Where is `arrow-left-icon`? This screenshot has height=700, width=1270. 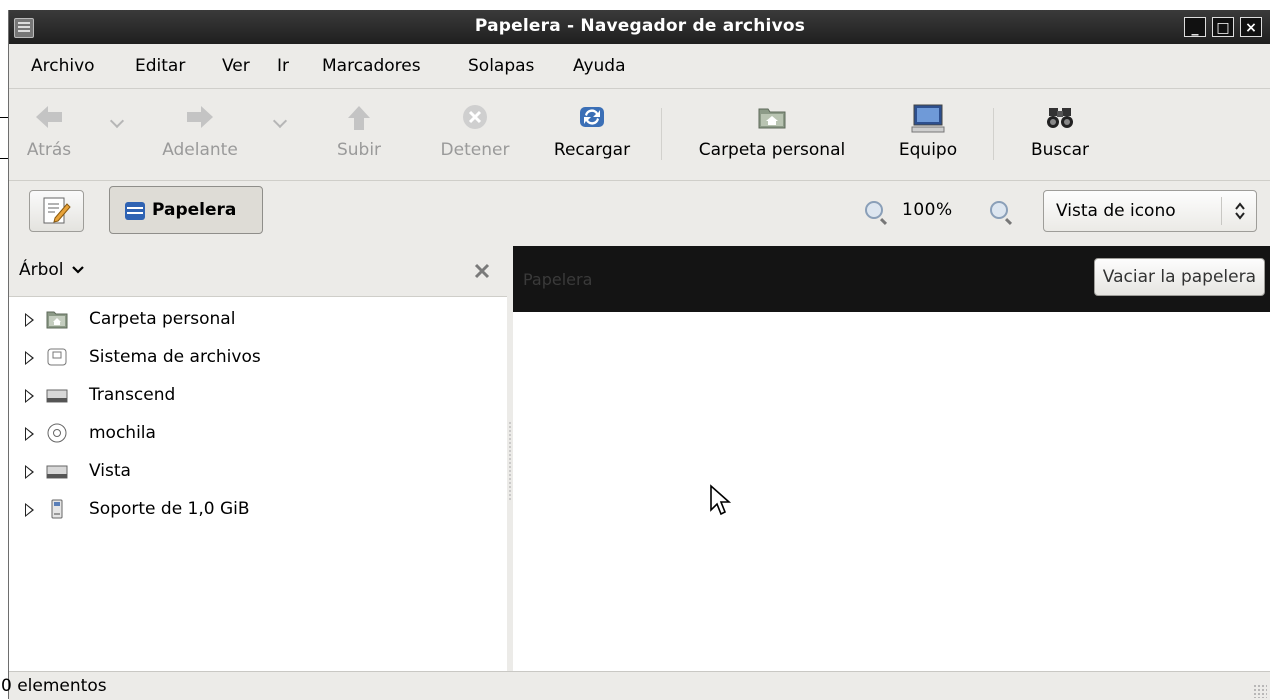 arrow-left-icon is located at coordinates (49, 117).